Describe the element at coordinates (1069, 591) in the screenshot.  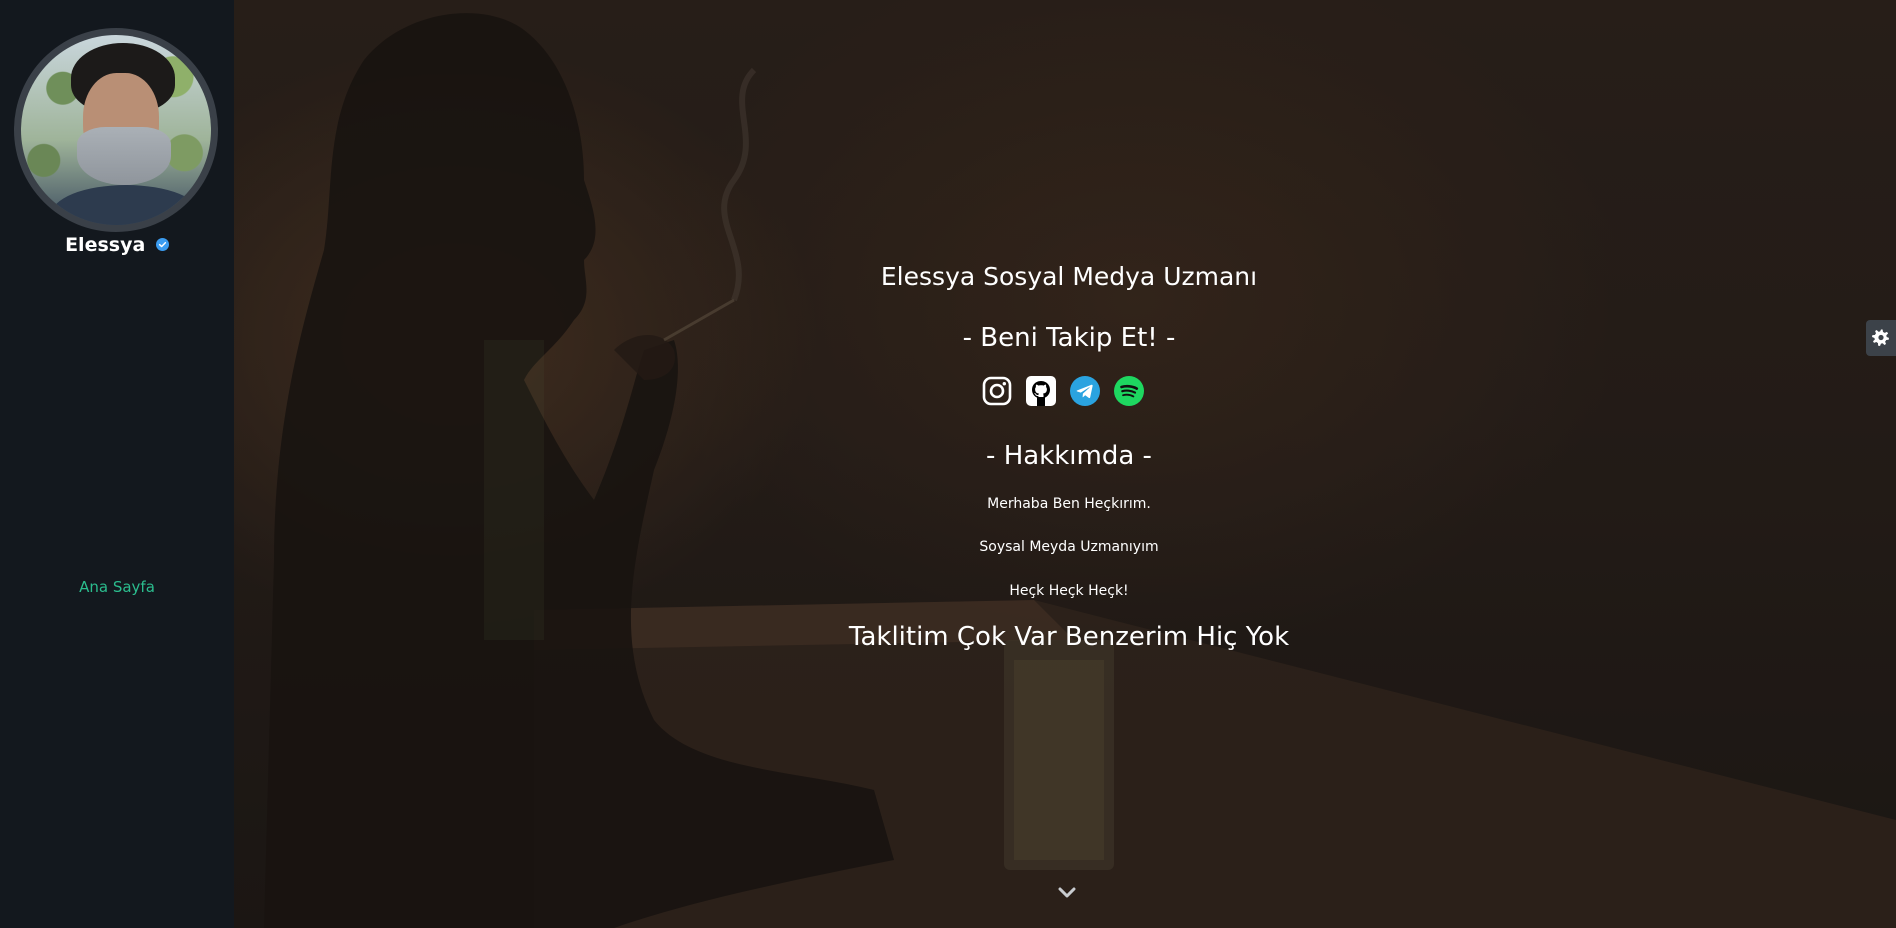
I see `about-line: Heçk Heçk Heçk!` at that location.